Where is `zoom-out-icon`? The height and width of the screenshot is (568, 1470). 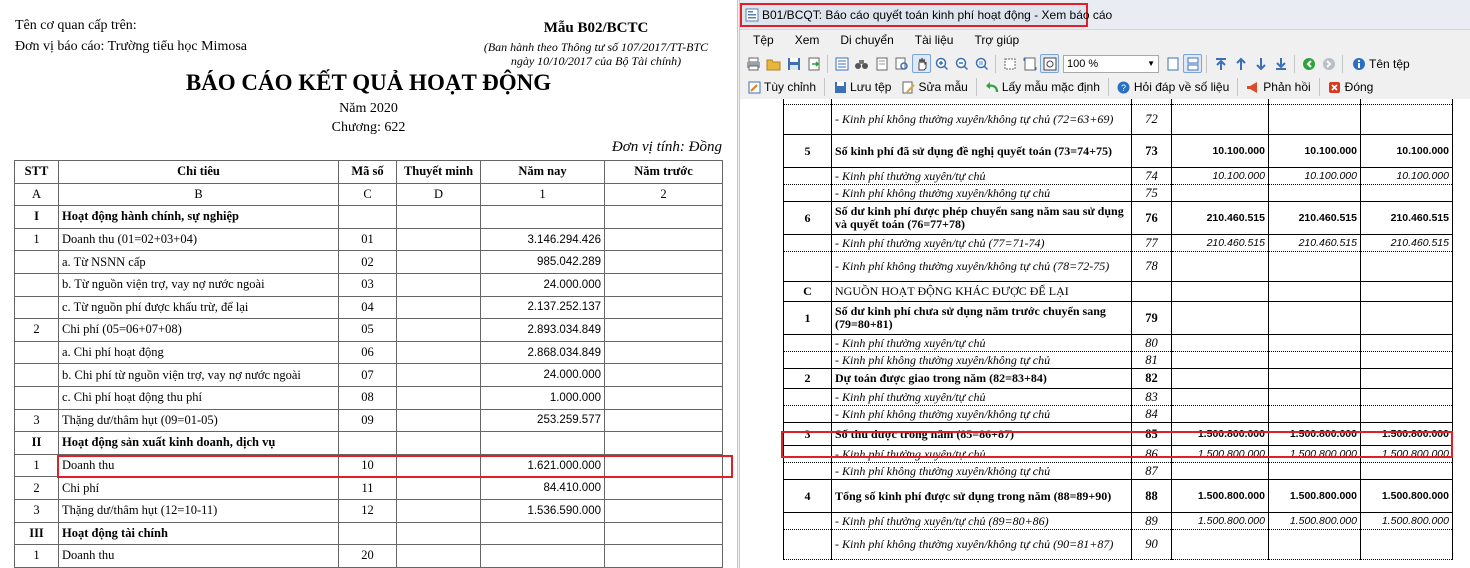 zoom-out-icon is located at coordinates (961, 63).